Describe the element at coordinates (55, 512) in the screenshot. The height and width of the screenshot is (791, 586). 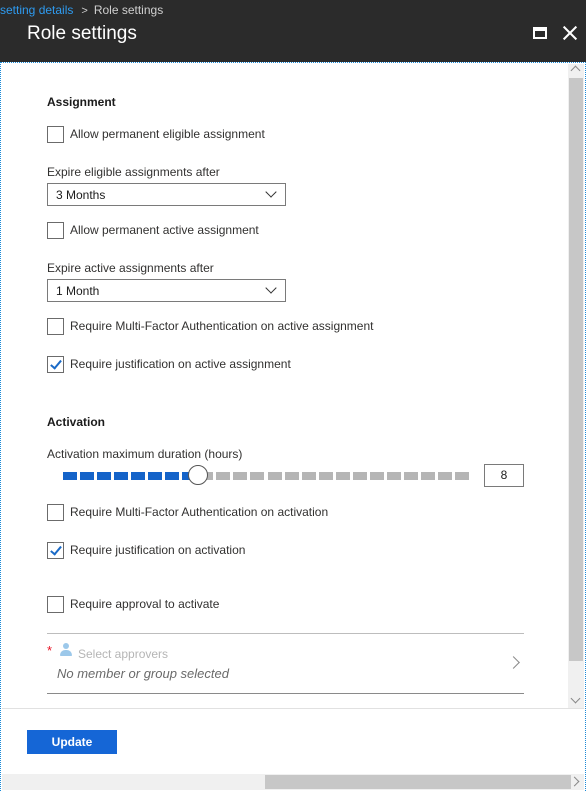
I see `require-mfa-activation-checkbox` at that location.